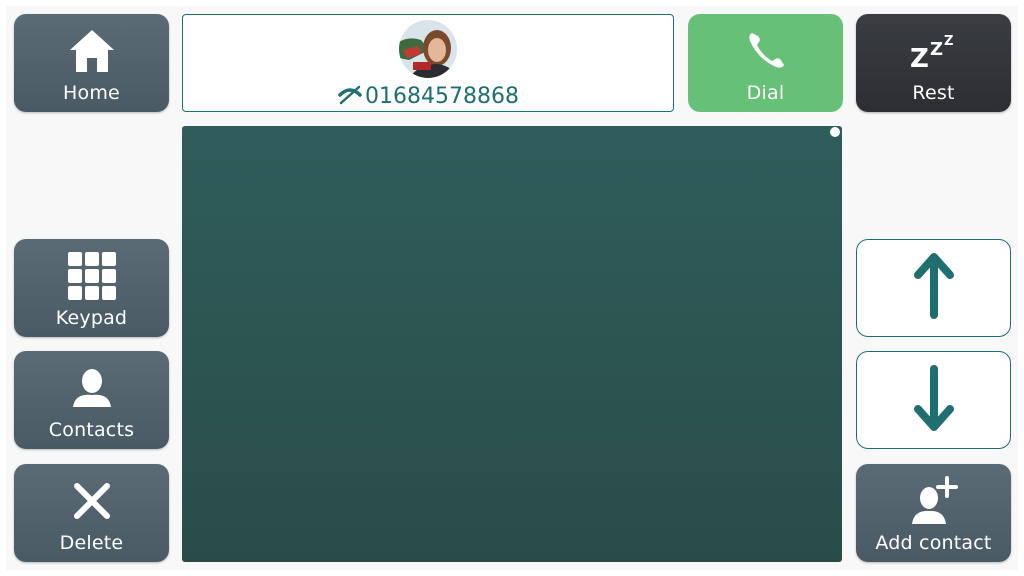 This screenshot has height=576, width=1024. I want to click on scroll-up-button, so click(933, 288).